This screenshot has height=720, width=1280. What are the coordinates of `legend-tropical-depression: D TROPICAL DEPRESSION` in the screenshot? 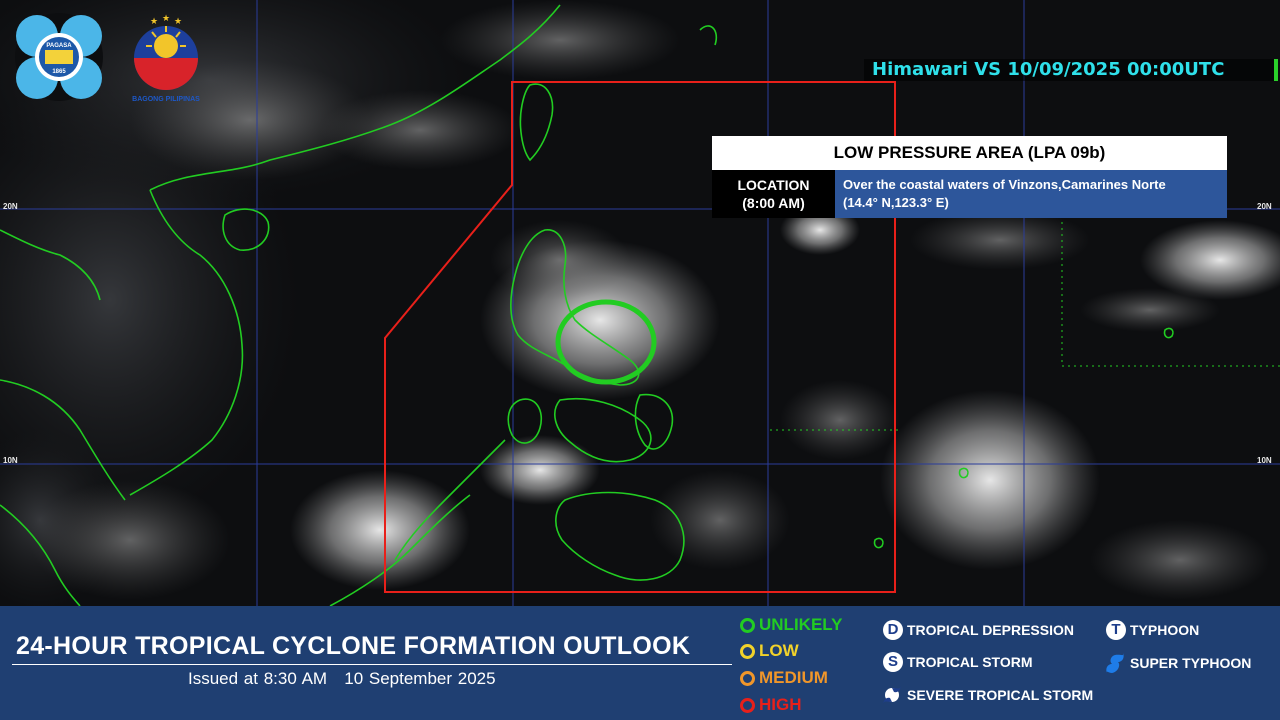 It's located at (978, 630).